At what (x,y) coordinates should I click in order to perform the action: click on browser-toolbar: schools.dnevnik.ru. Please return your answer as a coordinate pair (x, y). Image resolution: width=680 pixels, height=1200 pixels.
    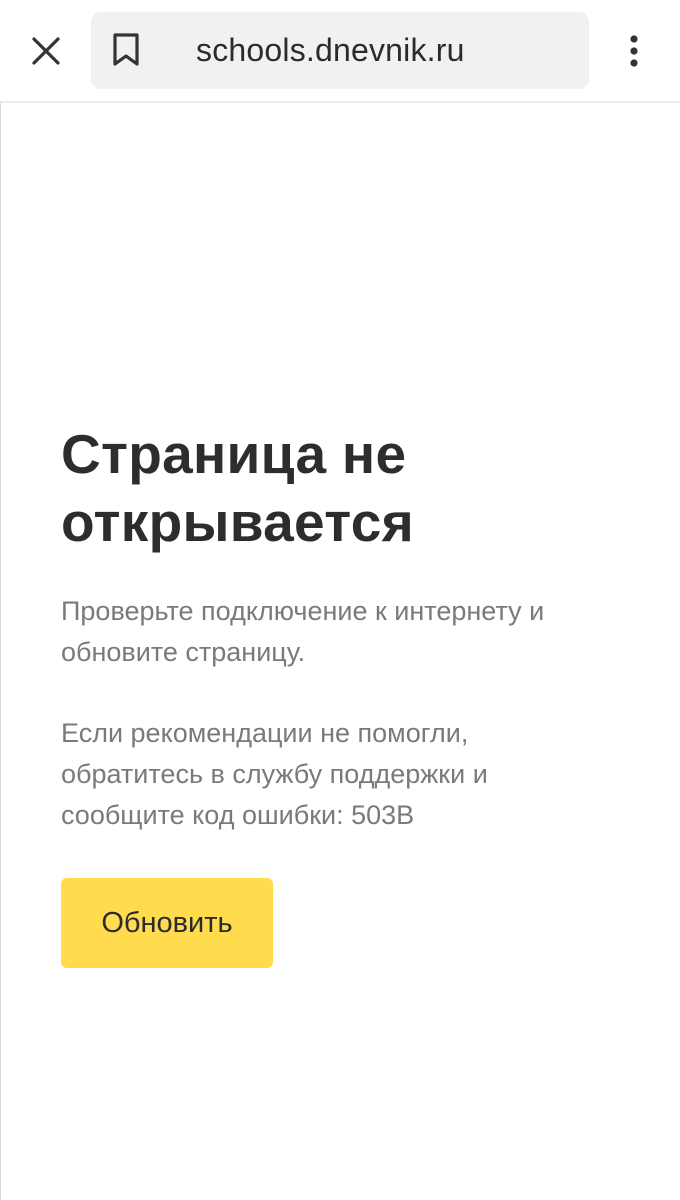
    Looking at the image, I should click on (340, 51).